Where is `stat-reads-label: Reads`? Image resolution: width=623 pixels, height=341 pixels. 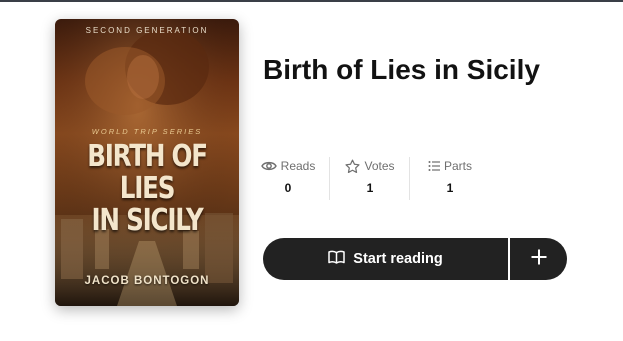 stat-reads-label: Reads is located at coordinates (298, 166).